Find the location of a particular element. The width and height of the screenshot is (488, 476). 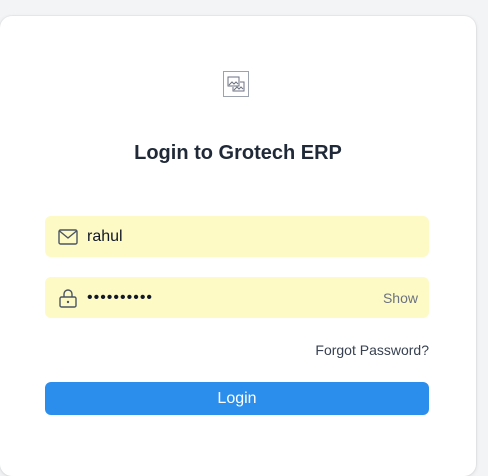

mail-icon is located at coordinates (68, 237).